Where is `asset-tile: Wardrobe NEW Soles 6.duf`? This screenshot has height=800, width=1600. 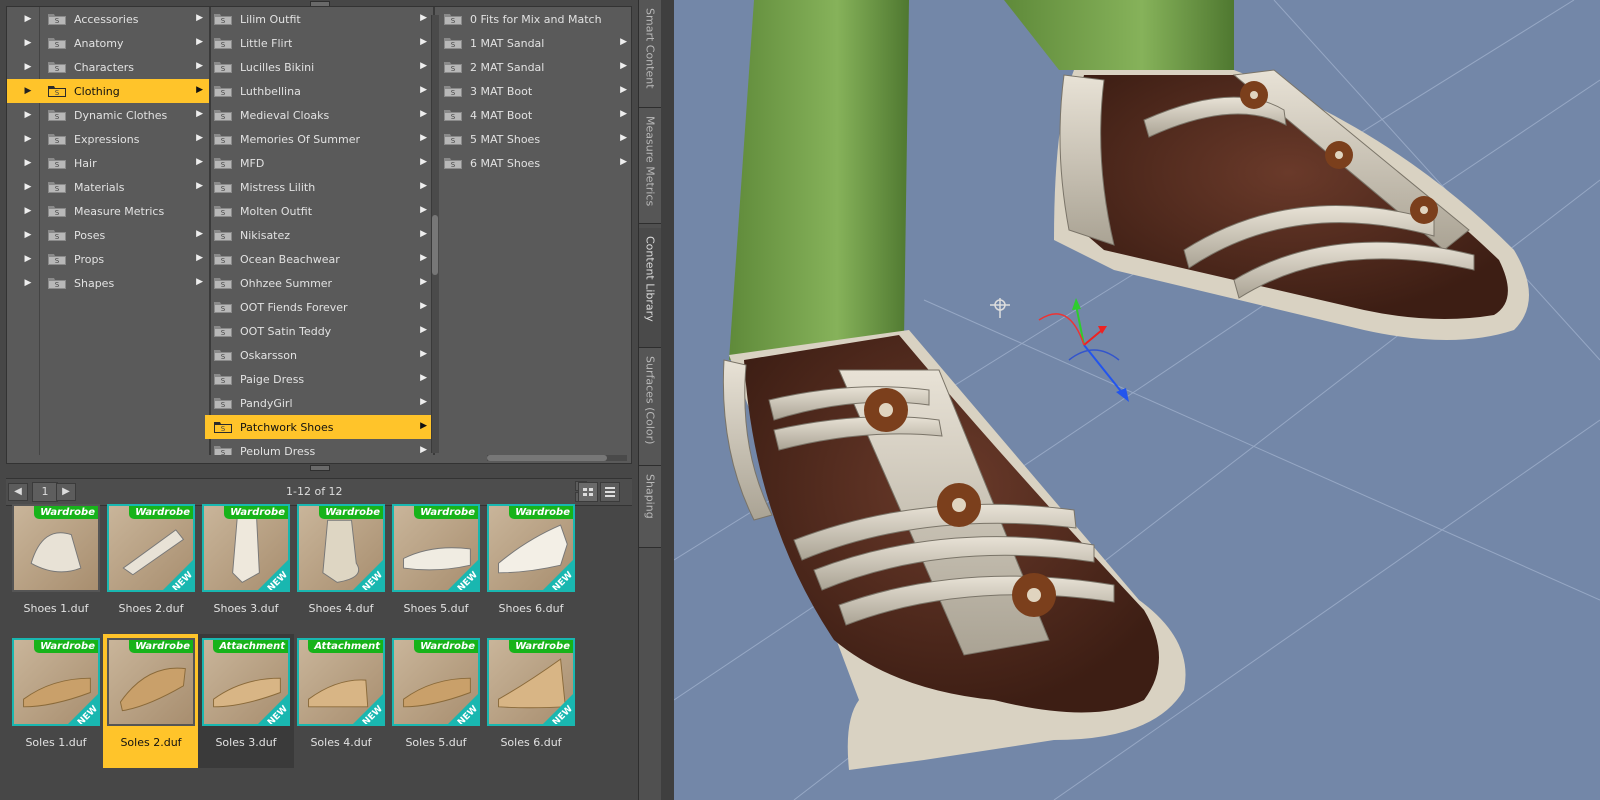 asset-tile: Wardrobe NEW Soles 6.duf is located at coordinates (531, 701).